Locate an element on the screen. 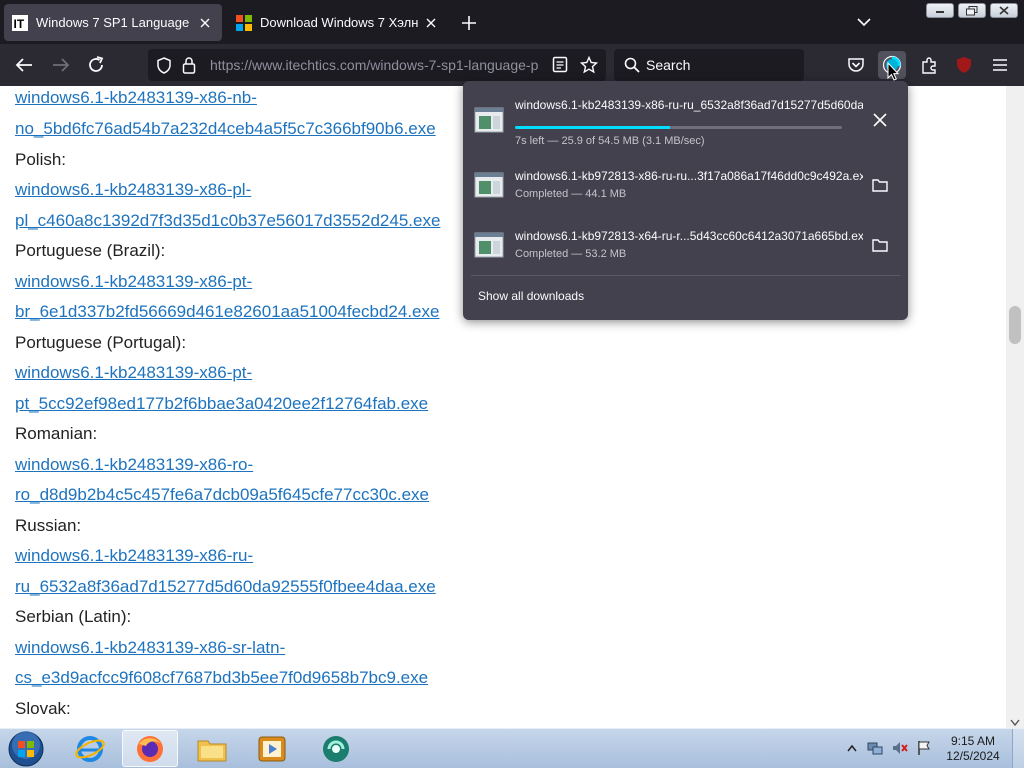 The height and width of the screenshot is (768, 1024). language-label: Serbian (Latin): is located at coordinates (73, 616).